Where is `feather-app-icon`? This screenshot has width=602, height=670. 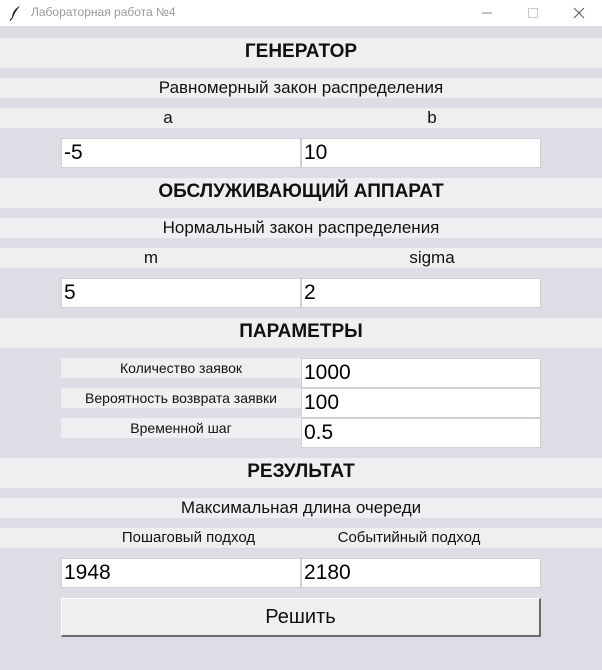
feather-app-icon is located at coordinates (14, 13).